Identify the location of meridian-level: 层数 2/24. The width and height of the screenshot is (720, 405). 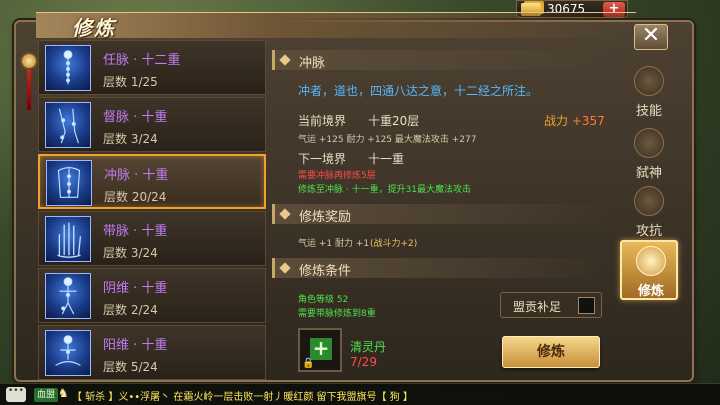
(130, 310).